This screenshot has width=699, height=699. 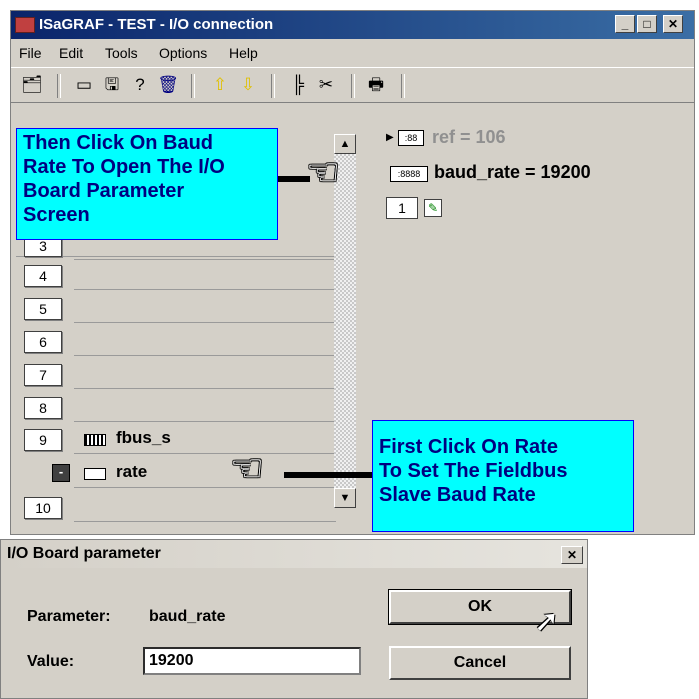 What do you see at coordinates (323, 173) in the screenshot?
I see `pointing-hand-icon: ☞` at bounding box center [323, 173].